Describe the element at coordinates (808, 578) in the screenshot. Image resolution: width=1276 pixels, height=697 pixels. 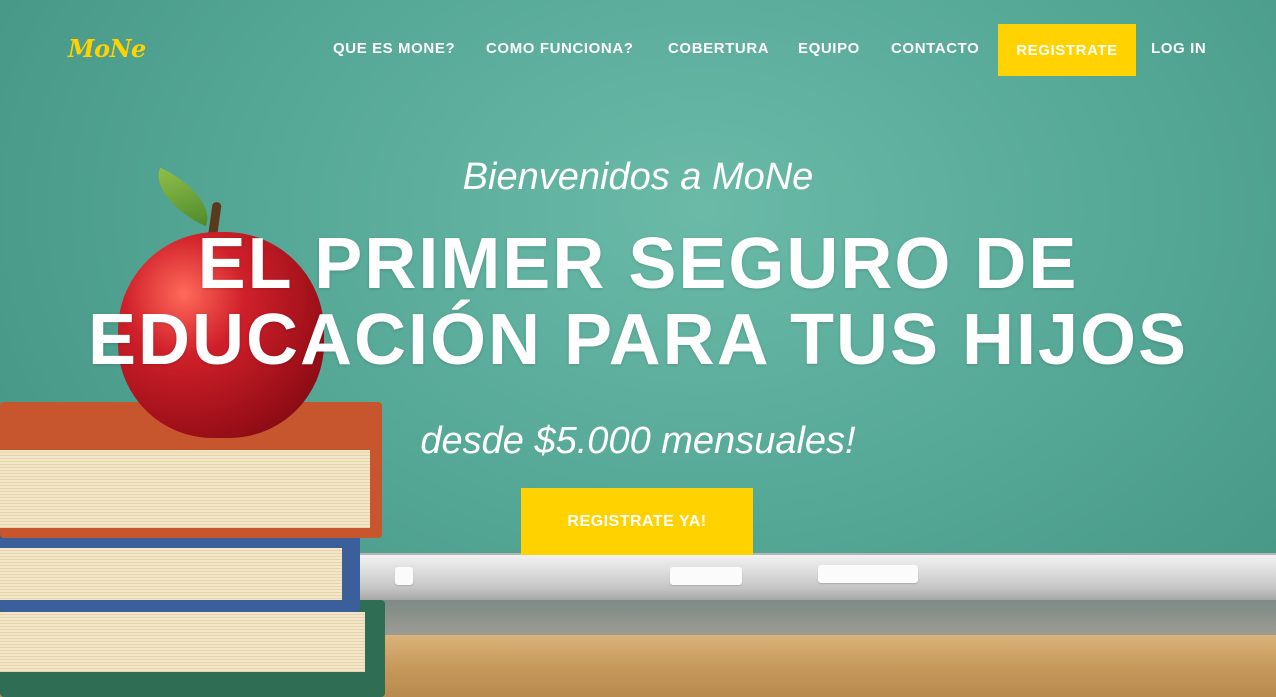
I see `chalkboard-tray` at that location.